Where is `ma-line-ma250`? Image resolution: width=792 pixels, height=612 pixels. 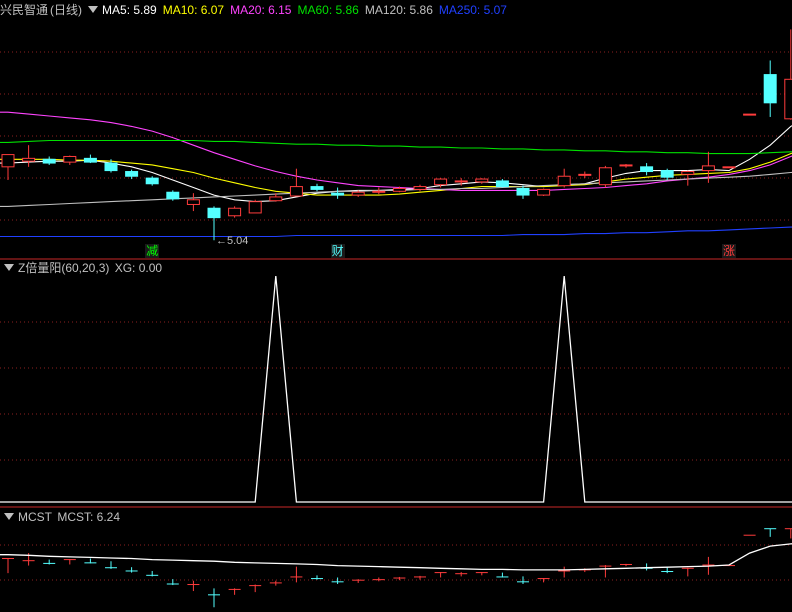 ma-line-ma250 is located at coordinates (396, 231).